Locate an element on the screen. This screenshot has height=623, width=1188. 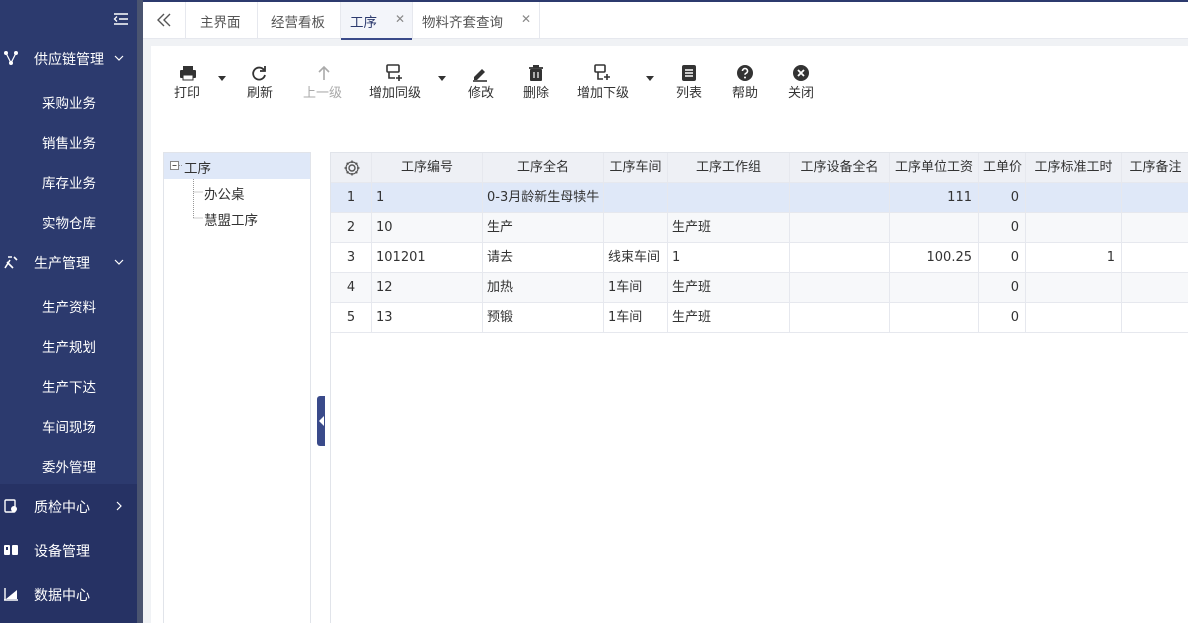
sidebar-group-label: 供应链管理 is located at coordinates (69, 60).